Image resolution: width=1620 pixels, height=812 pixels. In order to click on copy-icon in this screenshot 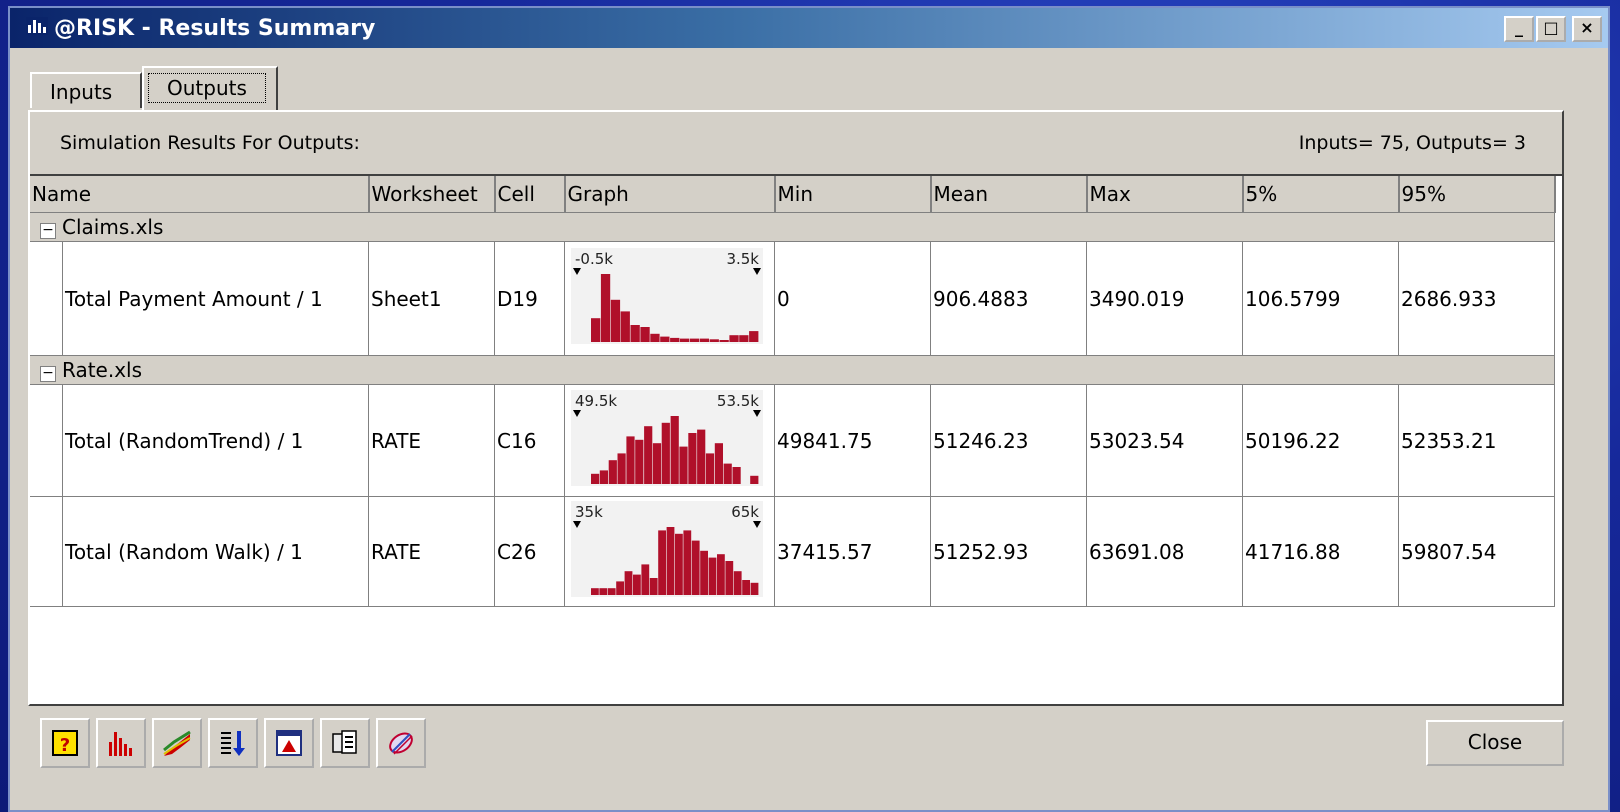, I will do `click(344, 742)`.